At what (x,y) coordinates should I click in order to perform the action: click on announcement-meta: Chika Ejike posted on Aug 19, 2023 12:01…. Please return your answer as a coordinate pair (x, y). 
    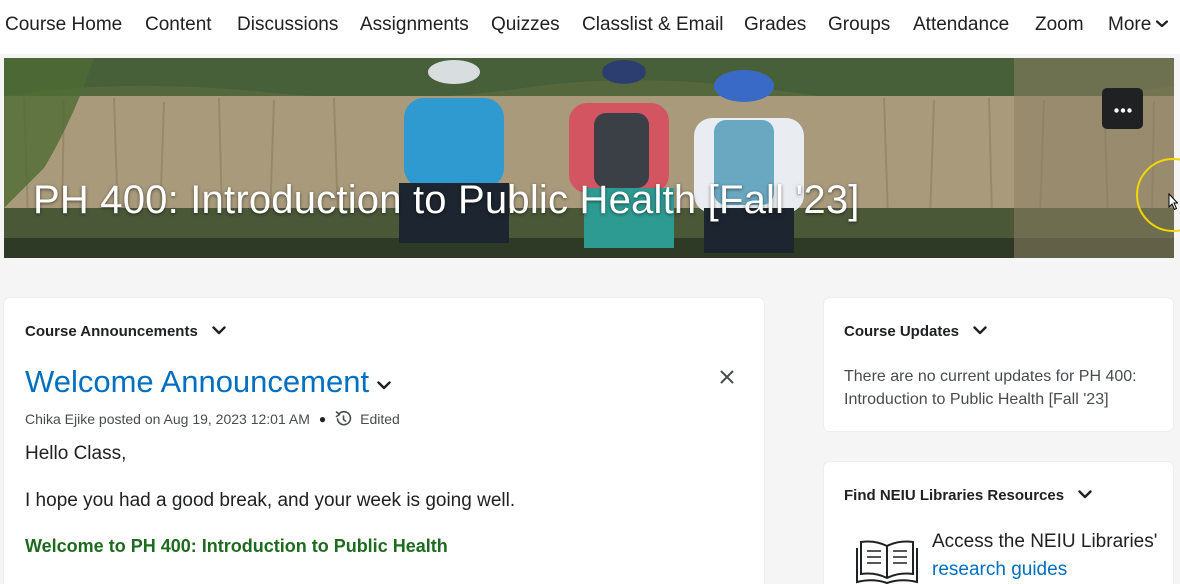
    Looking at the image, I should click on (212, 418).